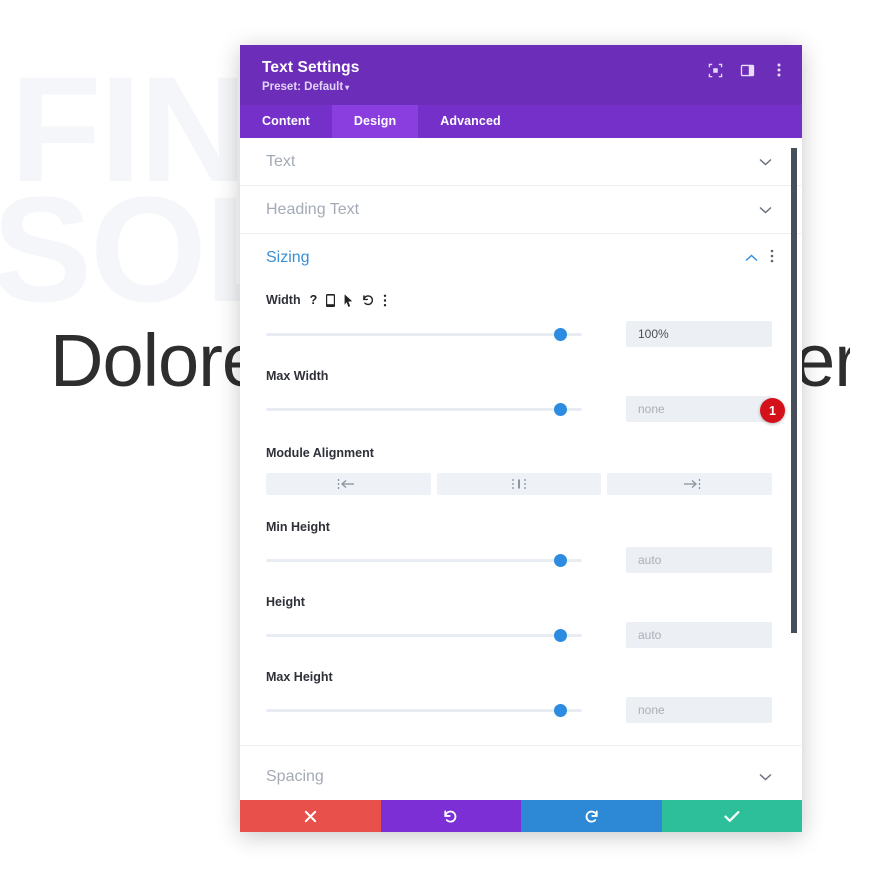  What do you see at coordinates (288, 257) in the screenshot?
I see `section-label: Sizing` at bounding box center [288, 257].